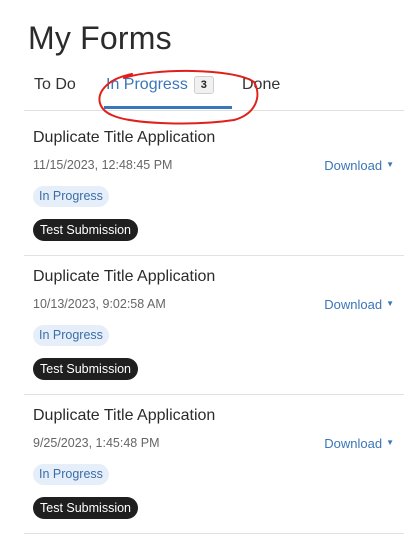  Describe the element at coordinates (168, 107) in the screenshot. I see `active-tab-indicator` at that location.